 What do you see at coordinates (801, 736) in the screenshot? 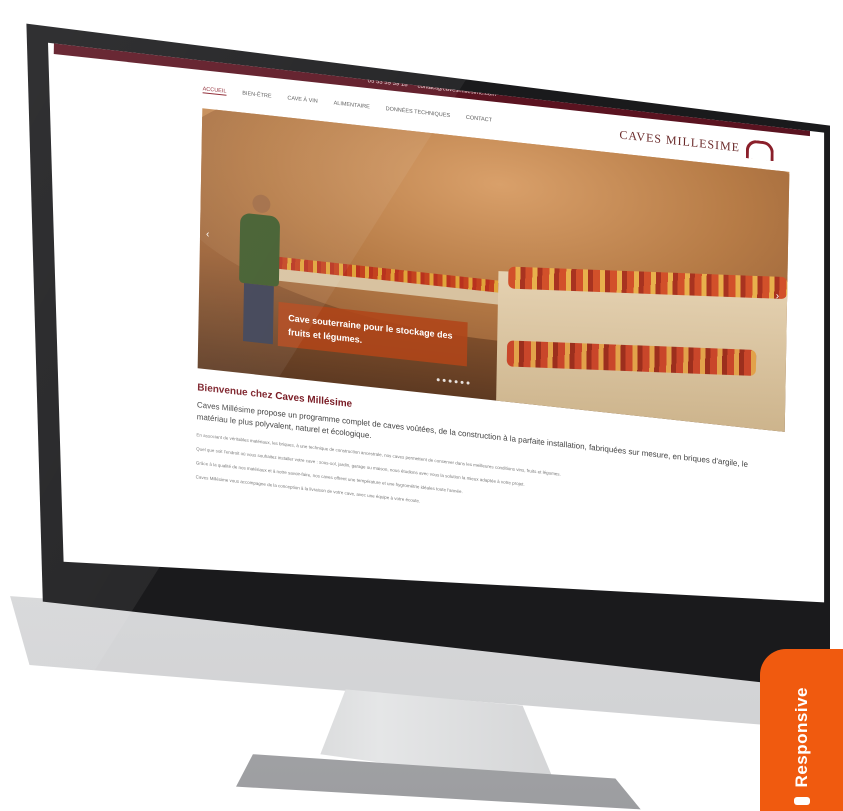
I see `responsive-label: Responsive` at bounding box center [801, 736].